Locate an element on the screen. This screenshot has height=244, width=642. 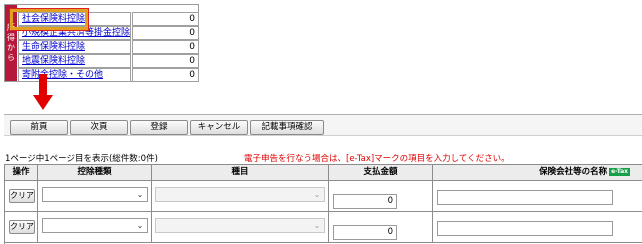
page-info: 1ページ中1ページ目を表示(総件数:0件) is located at coordinates (81, 159).